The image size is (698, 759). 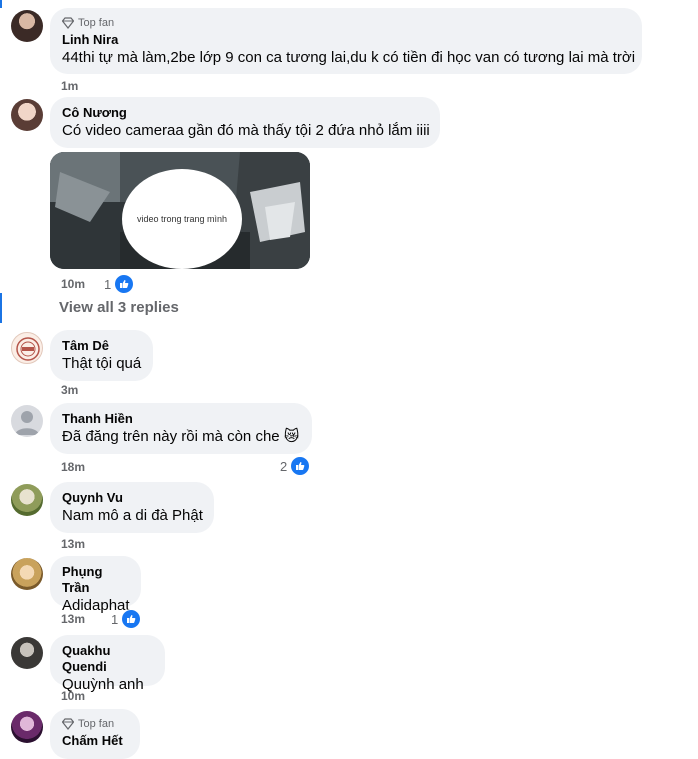 What do you see at coordinates (284, 466) in the screenshot?
I see `like-count-value: 2` at bounding box center [284, 466].